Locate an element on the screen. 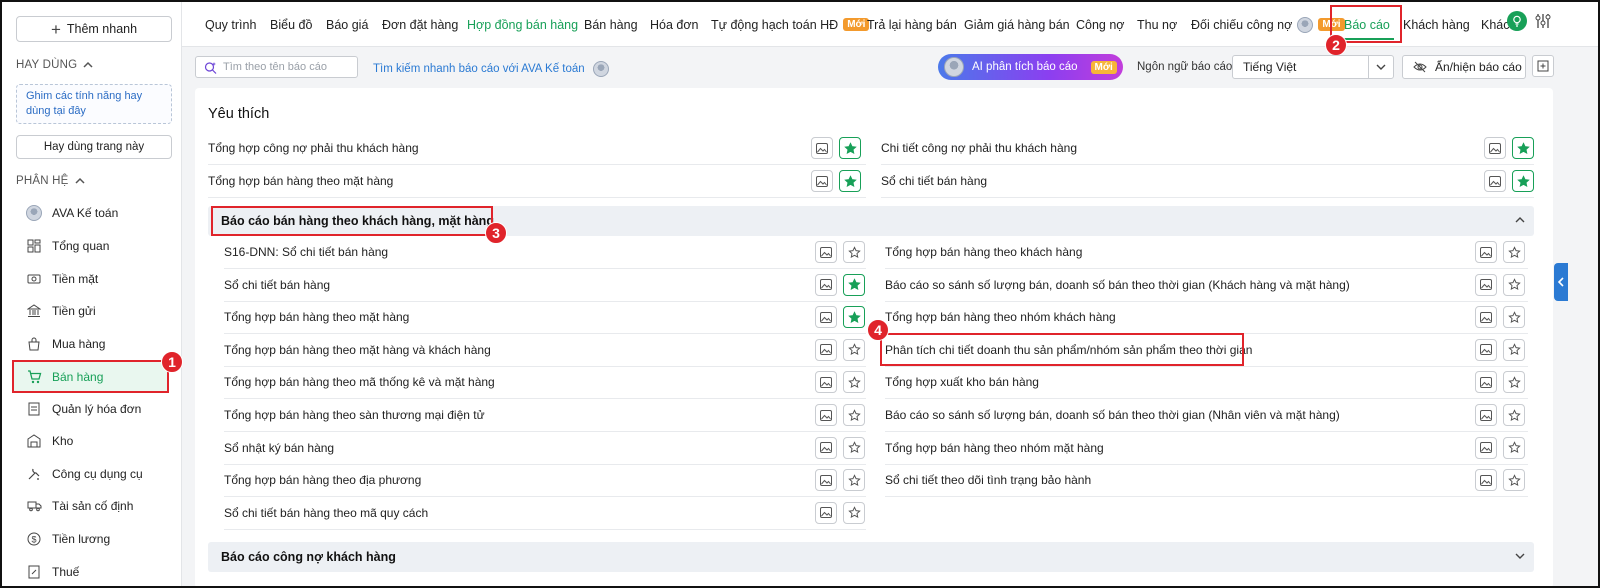 The image size is (1600, 588). use-this-page-button: Hay dùng trang này is located at coordinates (94, 147).